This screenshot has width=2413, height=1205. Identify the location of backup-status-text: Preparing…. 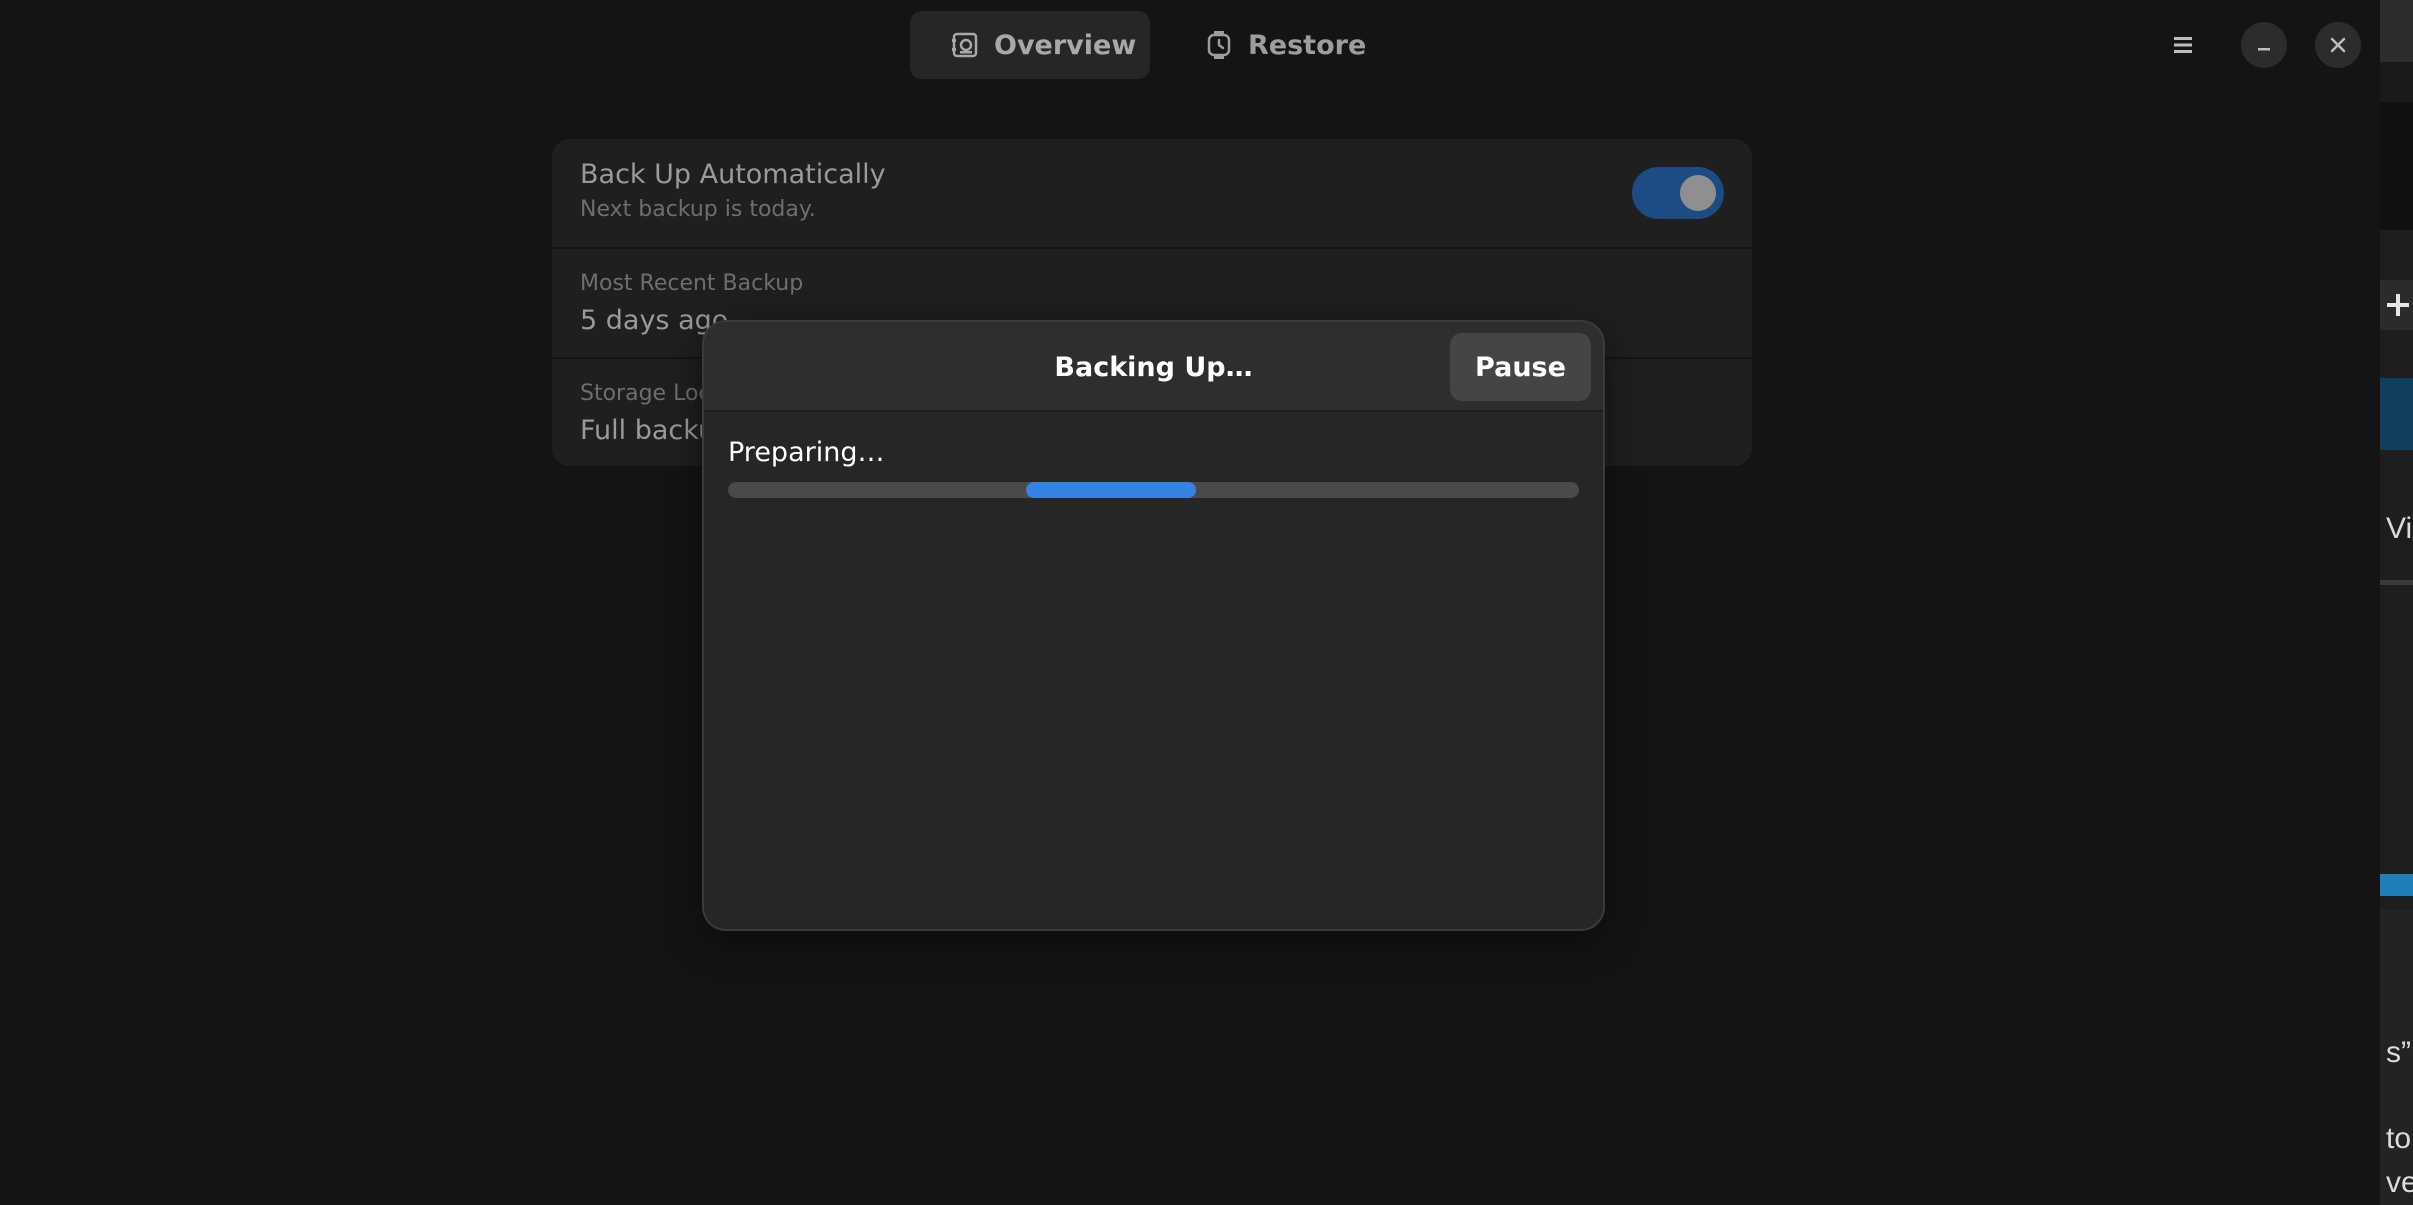
(806, 452).